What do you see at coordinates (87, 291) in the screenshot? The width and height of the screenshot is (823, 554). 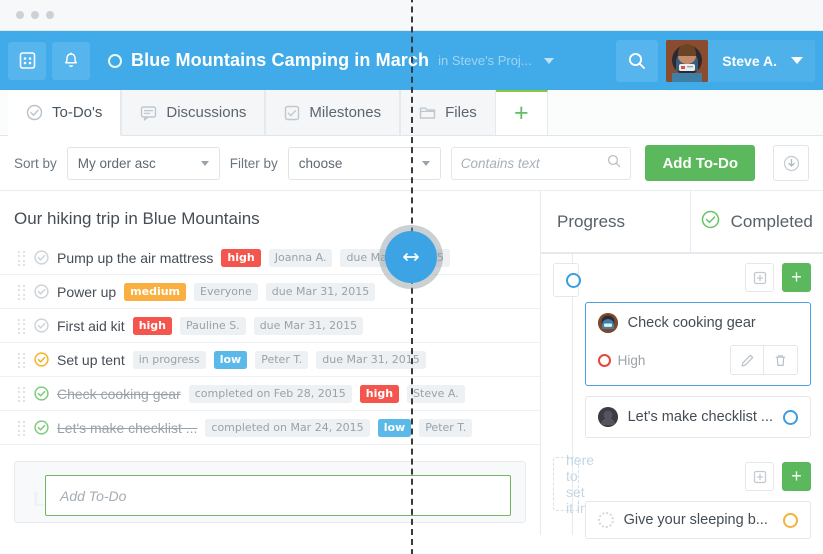 I see `todo-title: Power up` at bounding box center [87, 291].